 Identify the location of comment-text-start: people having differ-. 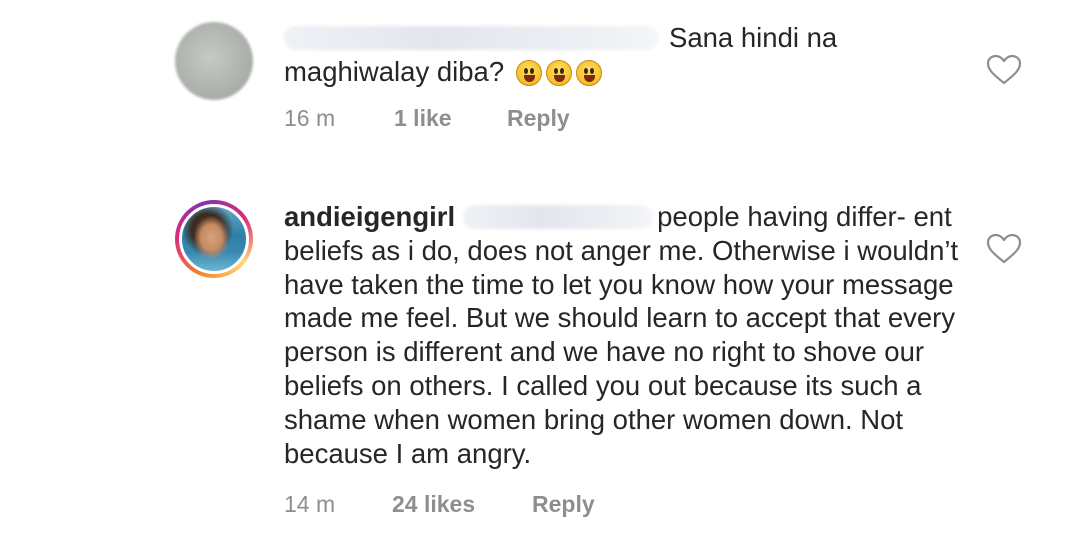
(781, 216).